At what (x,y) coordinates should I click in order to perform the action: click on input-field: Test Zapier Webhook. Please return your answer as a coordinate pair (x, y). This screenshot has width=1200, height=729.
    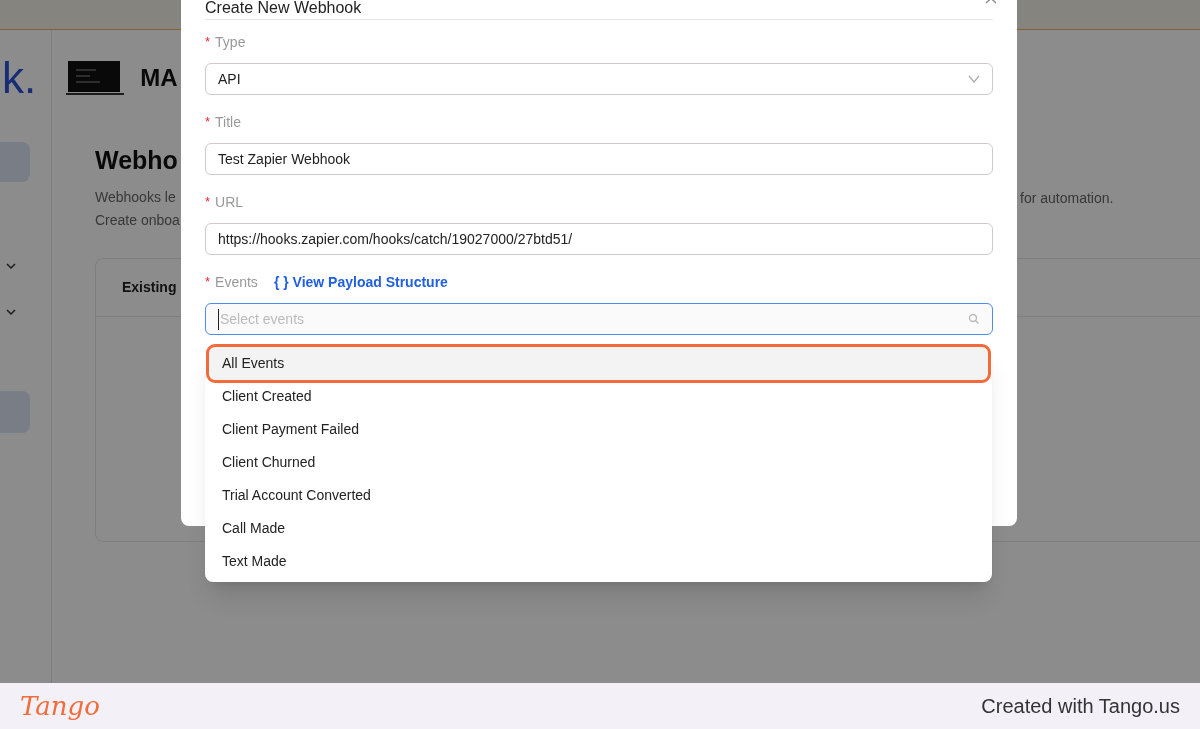
    Looking at the image, I should click on (599, 159).